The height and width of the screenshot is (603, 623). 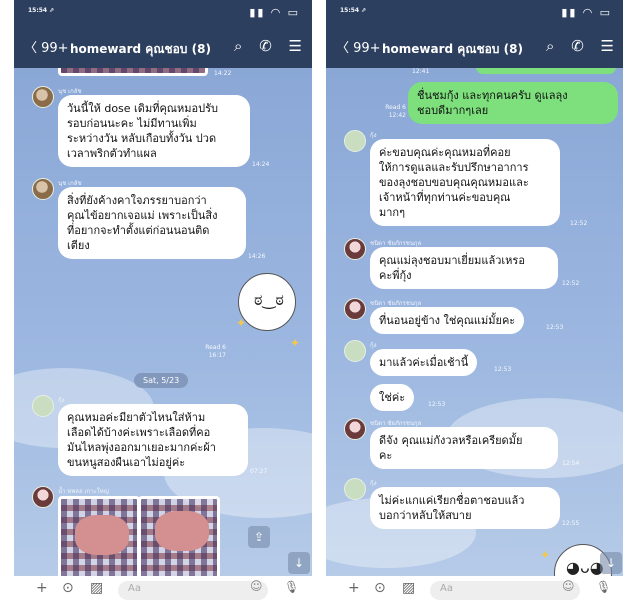 What do you see at coordinates (464, 448) in the screenshot?
I see `message-bubble: ดีจัง คุณแม่กังวลหรือเครียดมั้ย คะ` at bounding box center [464, 448].